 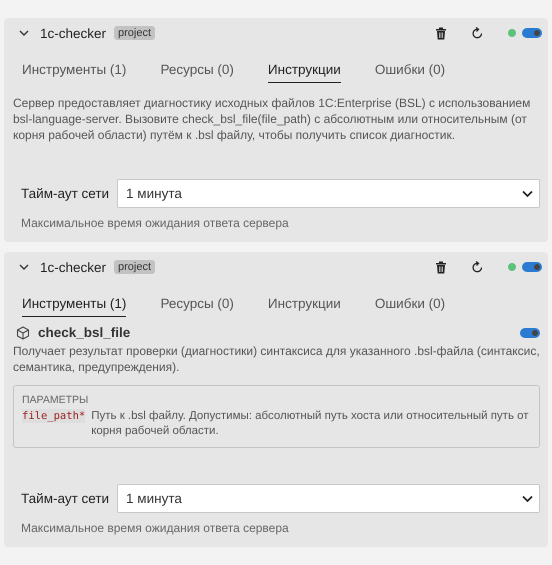 I want to click on tool-name: check_bsl_file, so click(x=84, y=332).